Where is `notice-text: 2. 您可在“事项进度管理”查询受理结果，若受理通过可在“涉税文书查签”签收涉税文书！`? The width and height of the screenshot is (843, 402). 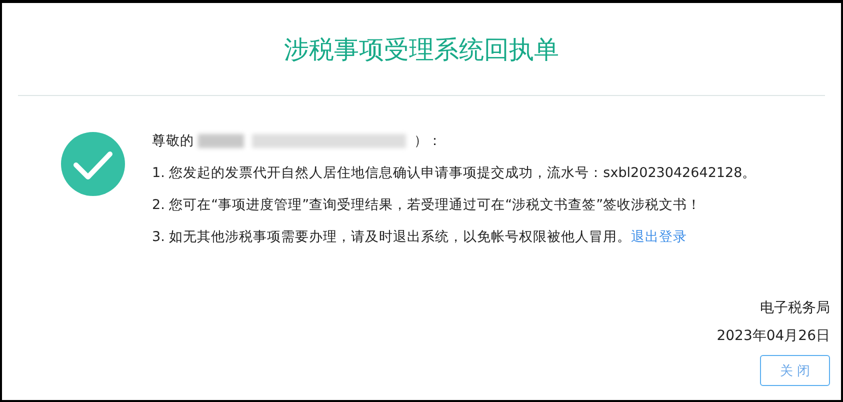
notice-text: 2. 您可在“事项进度管理”查询受理结果，若受理通过可在“涉税文书查签”签收涉税文书！ is located at coordinates (427, 205).